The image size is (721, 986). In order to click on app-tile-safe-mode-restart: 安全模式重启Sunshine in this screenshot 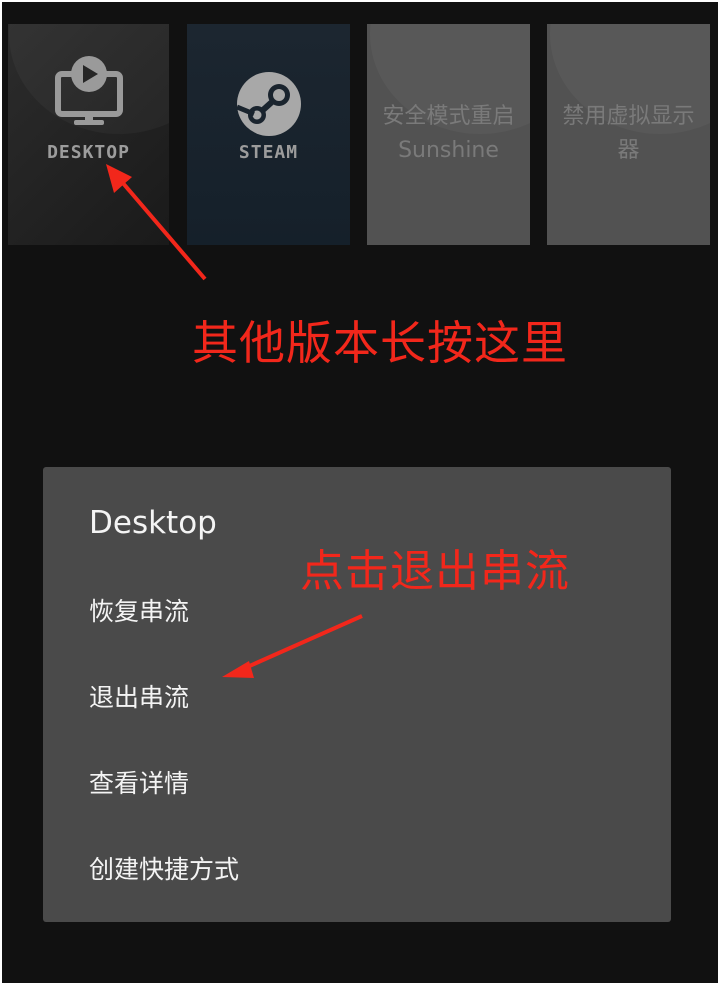, I will do `click(448, 134)`.